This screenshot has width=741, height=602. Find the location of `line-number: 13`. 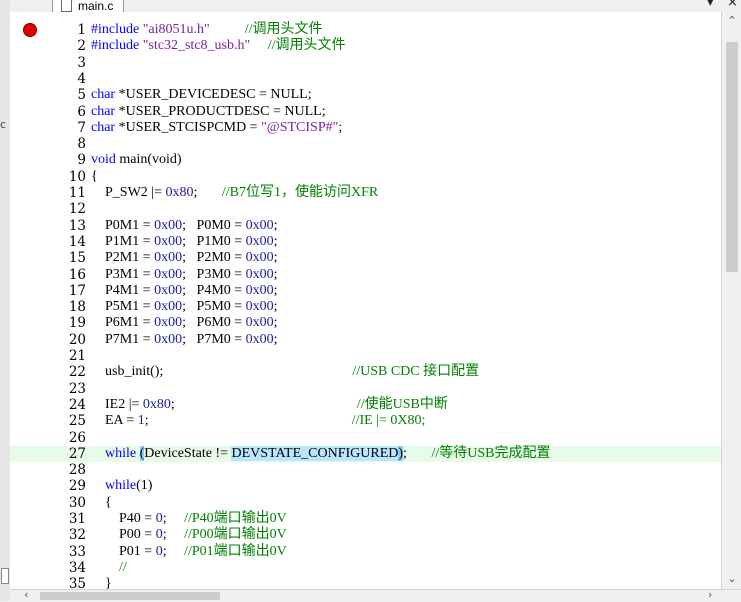

line-number: 13 is located at coordinates (77, 225).